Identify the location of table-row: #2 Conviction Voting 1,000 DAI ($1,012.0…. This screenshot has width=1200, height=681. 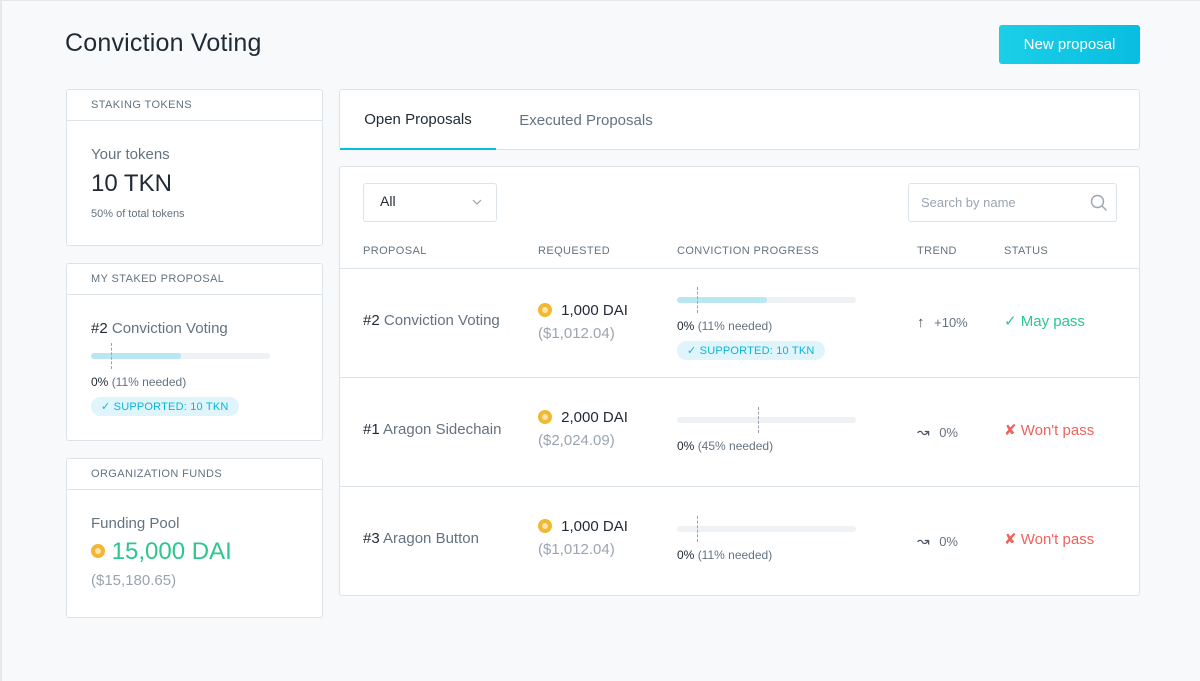
(739, 322).